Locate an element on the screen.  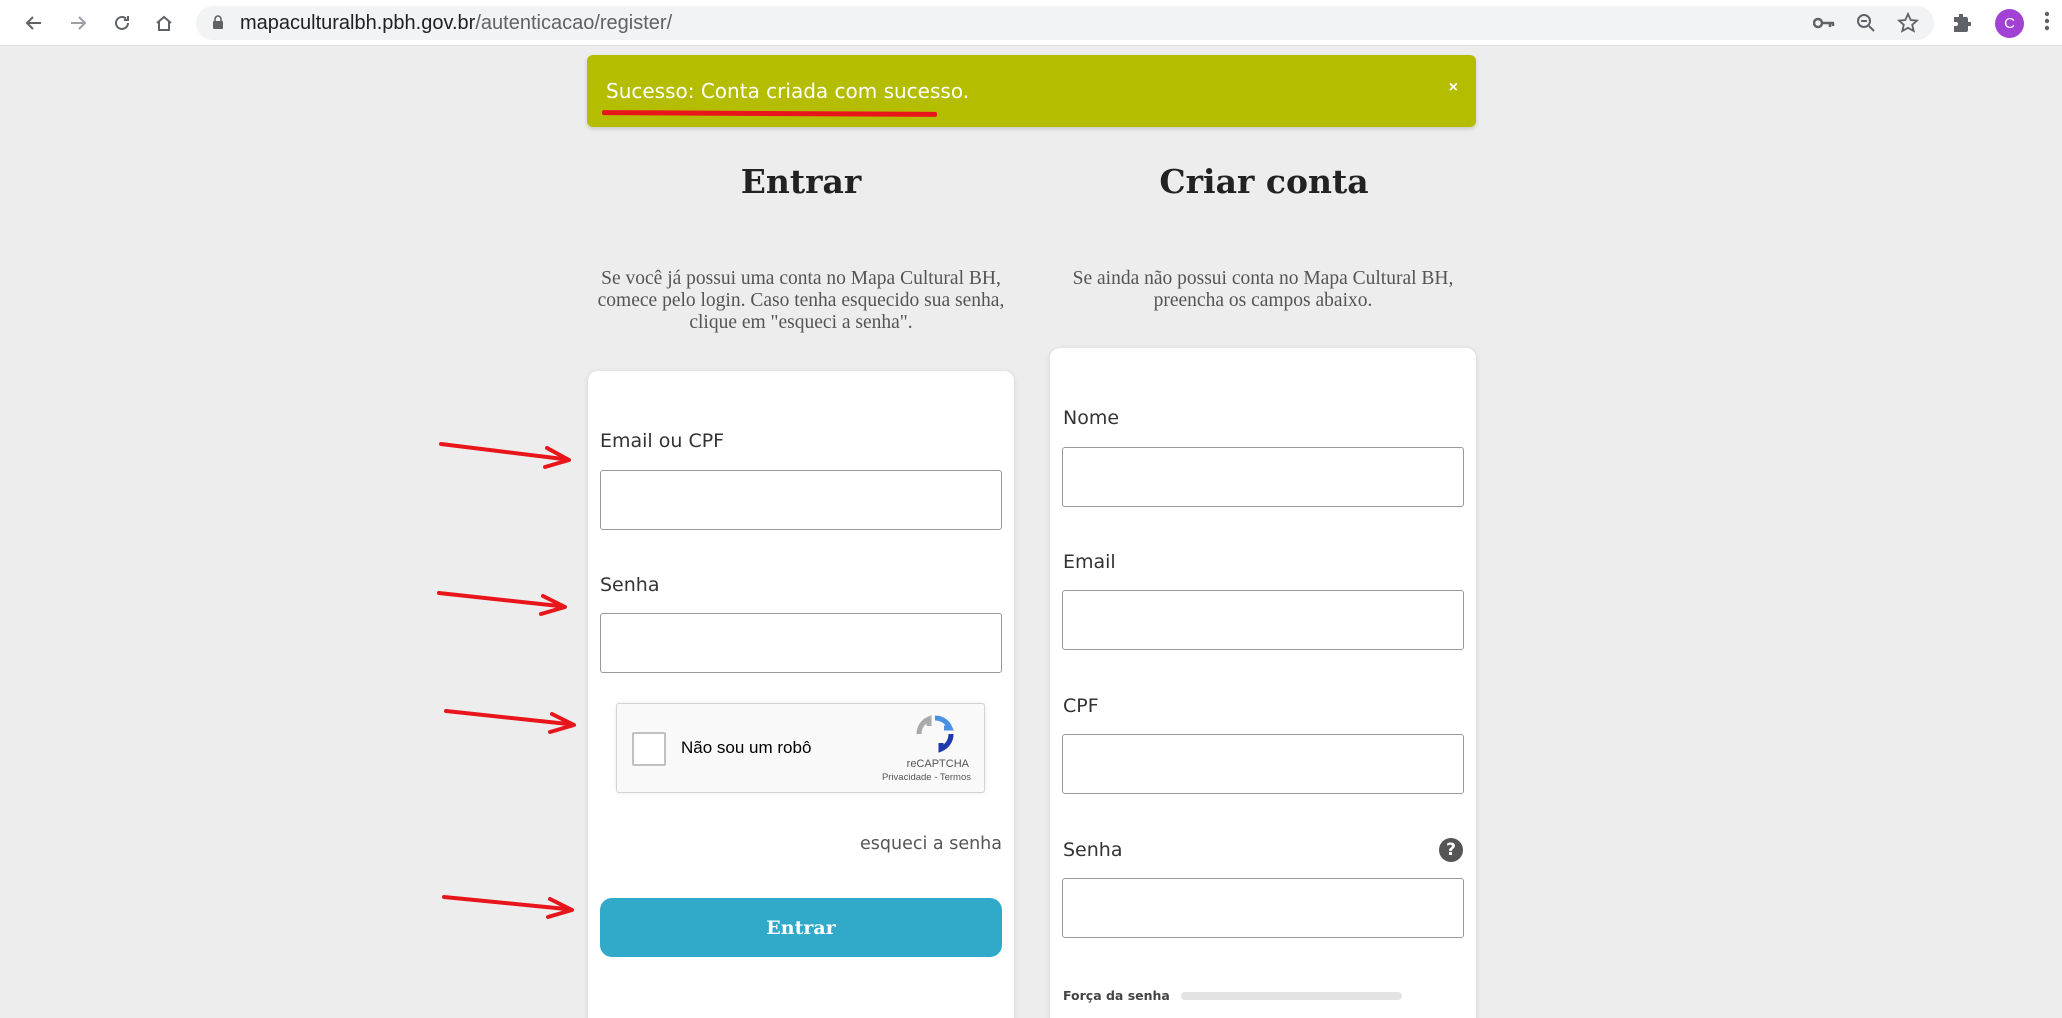
reload-icon is located at coordinates (122, 23).